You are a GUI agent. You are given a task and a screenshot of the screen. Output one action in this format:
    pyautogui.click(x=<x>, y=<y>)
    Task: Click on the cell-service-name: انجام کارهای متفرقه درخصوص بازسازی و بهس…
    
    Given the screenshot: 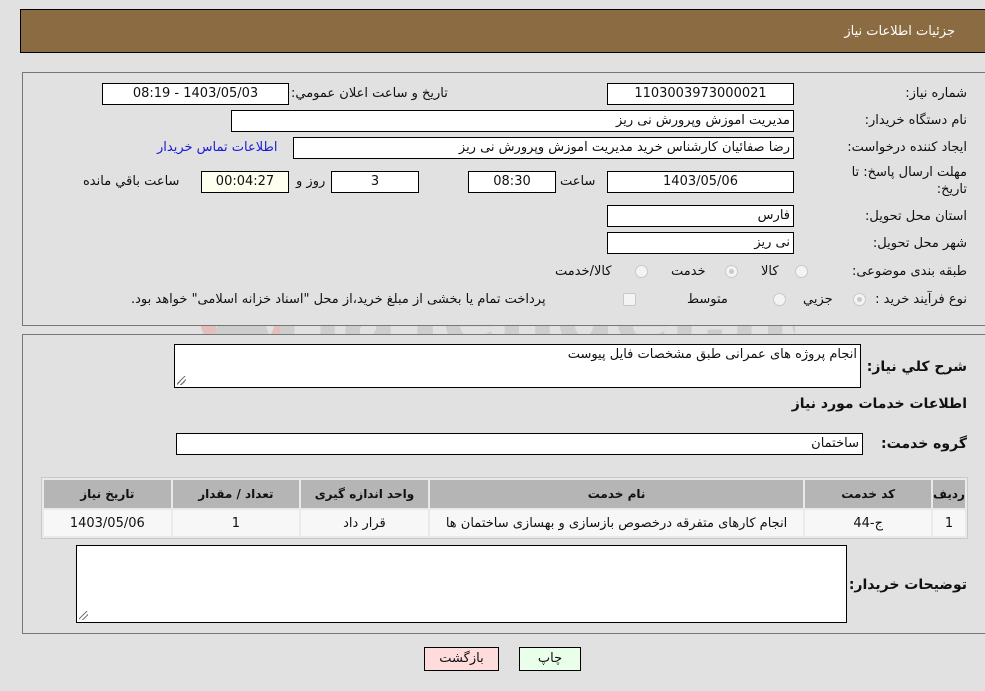 What is the action you would take?
    pyautogui.click(x=616, y=523)
    